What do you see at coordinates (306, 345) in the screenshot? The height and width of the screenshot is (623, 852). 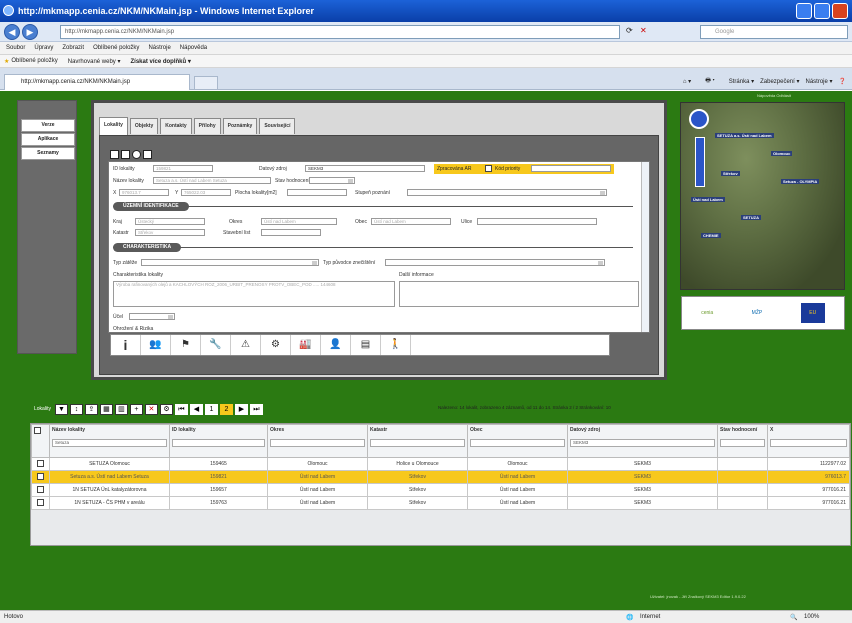 I see `factory-icon: 🏭` at bounding box center [306, 345].